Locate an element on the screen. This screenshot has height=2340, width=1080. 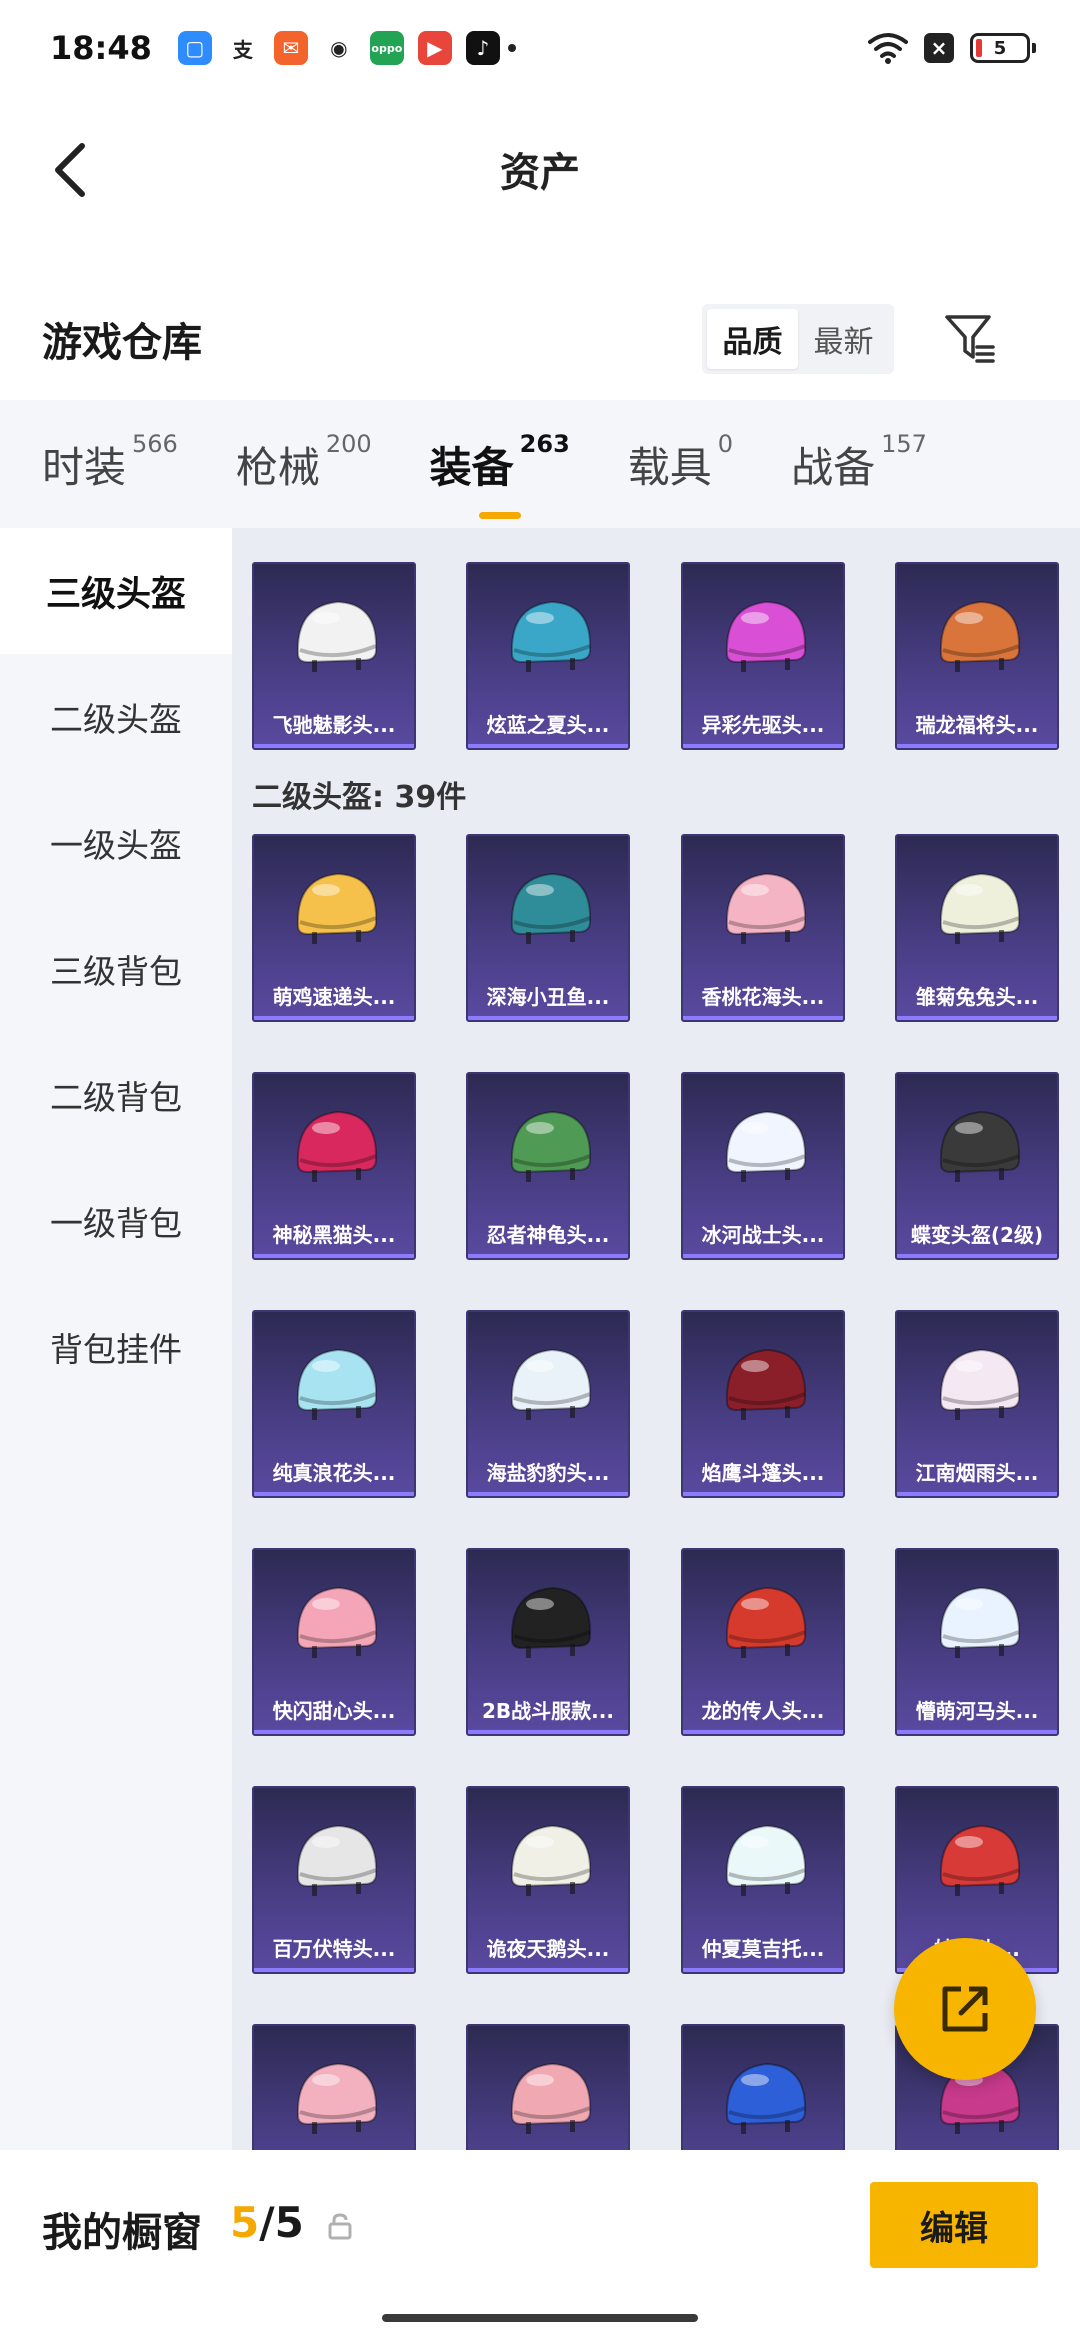
tab-count: 157 is located at coordinates (904, 443).